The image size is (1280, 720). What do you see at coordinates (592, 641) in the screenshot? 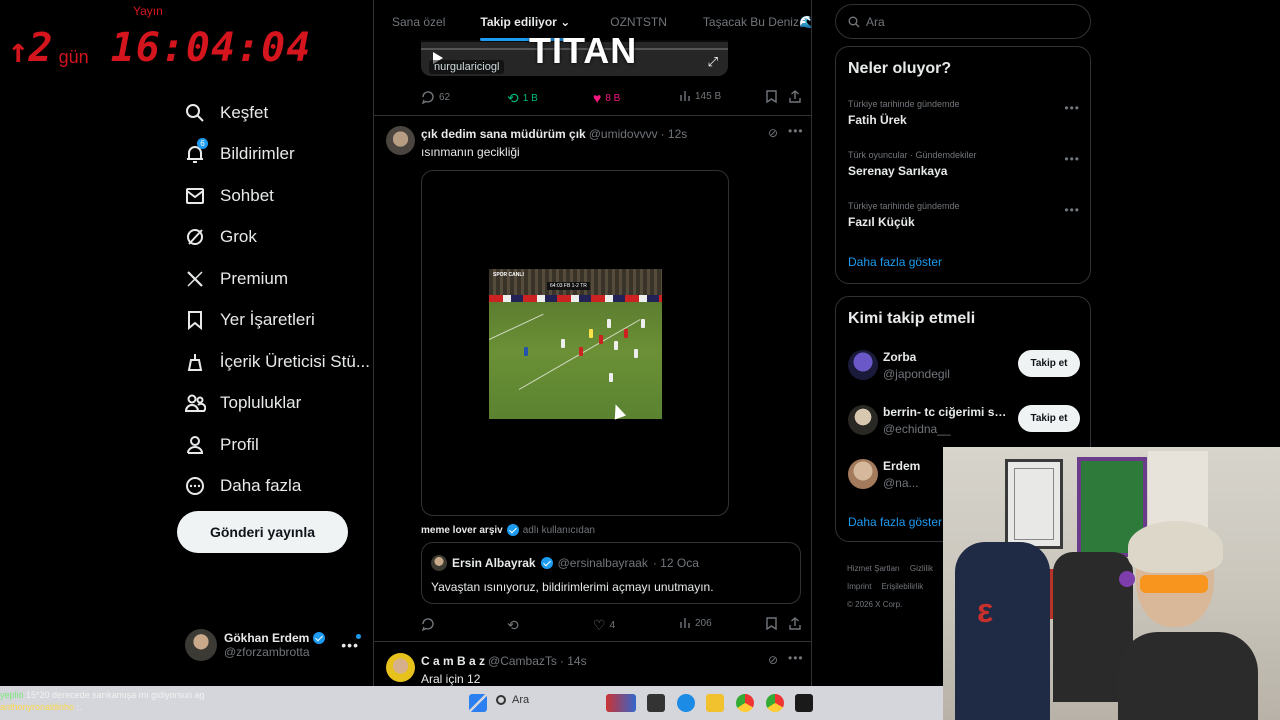
I see `divider` at bounding box center [592, 641].